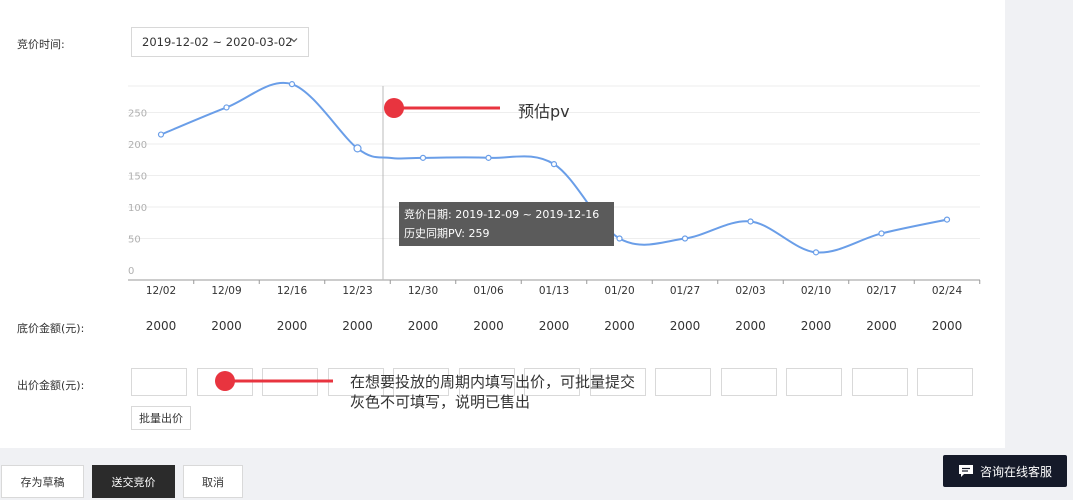 This screenshot has width=1073, height=500. What do you see at coordinates (492, 392) in the screenshot?
I see `annotation-bid-text: 在想要投放的周期内填写出价，可批量提交 灰色不可填写，说明已售出` at bounding box center [492, 392].